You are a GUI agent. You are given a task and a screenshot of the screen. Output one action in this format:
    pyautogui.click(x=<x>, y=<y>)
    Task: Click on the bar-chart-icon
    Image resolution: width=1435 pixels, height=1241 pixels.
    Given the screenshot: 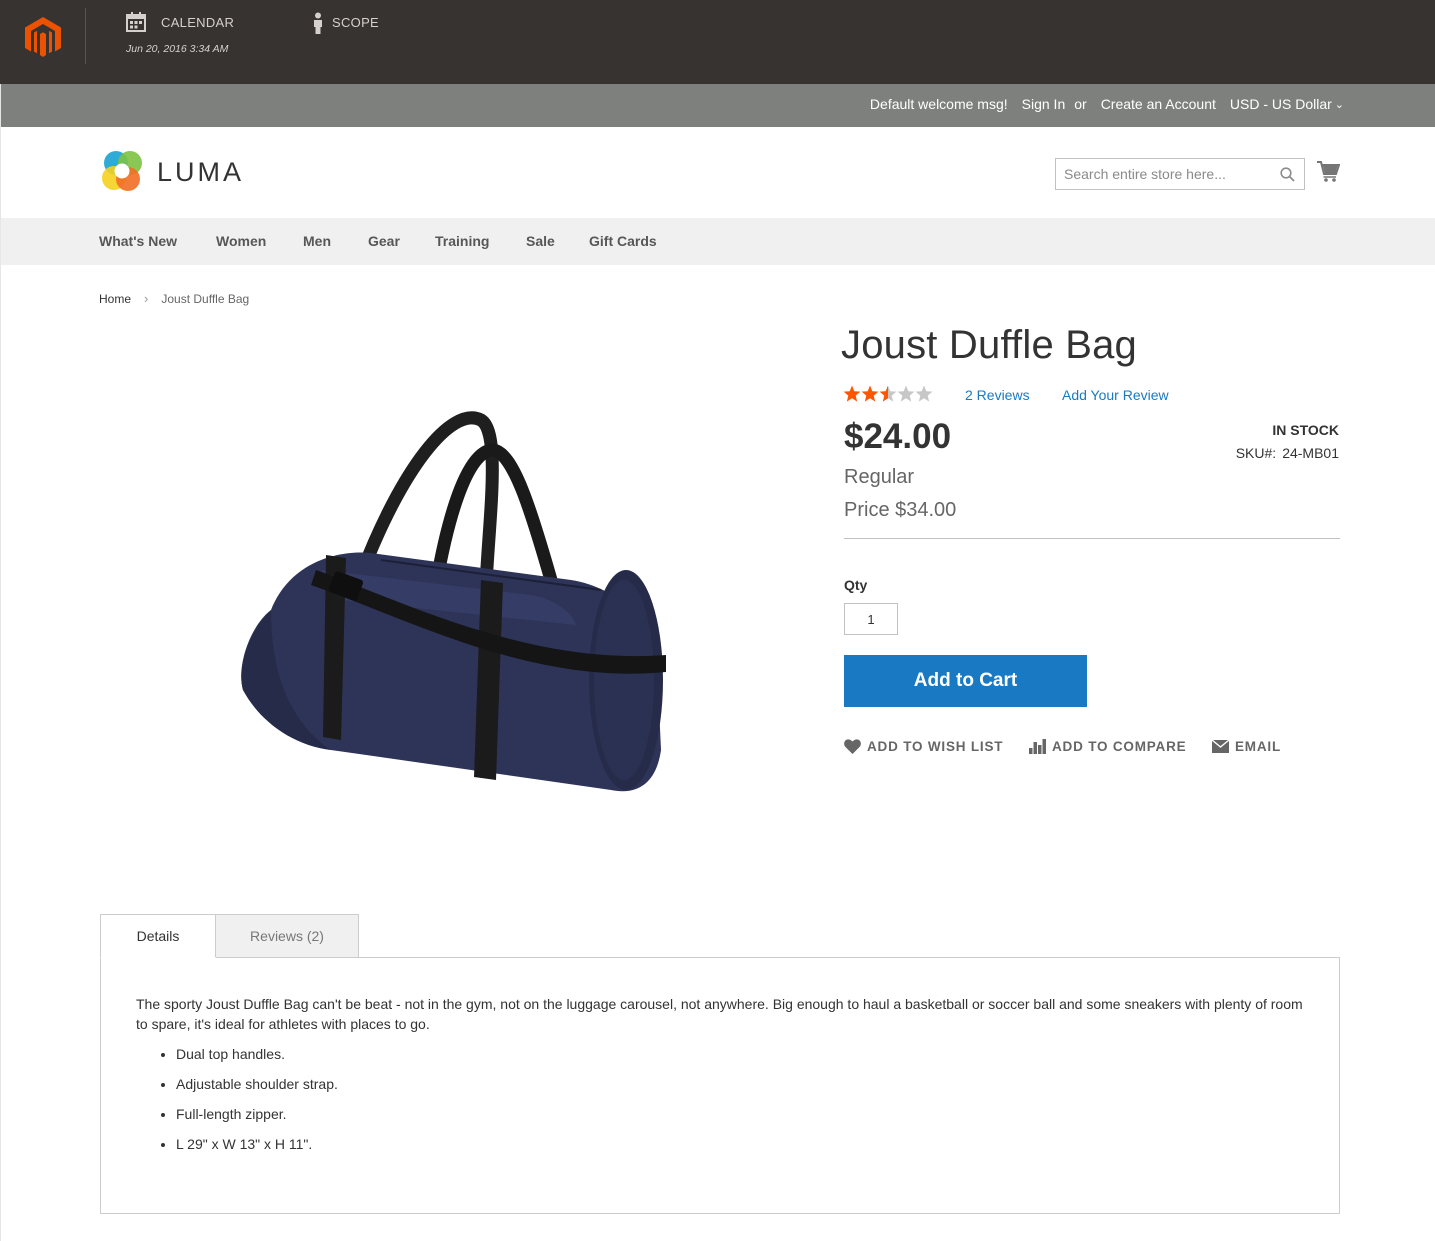 What is the action you would take?
    pyautogui.click(x=1037, y=746)
    